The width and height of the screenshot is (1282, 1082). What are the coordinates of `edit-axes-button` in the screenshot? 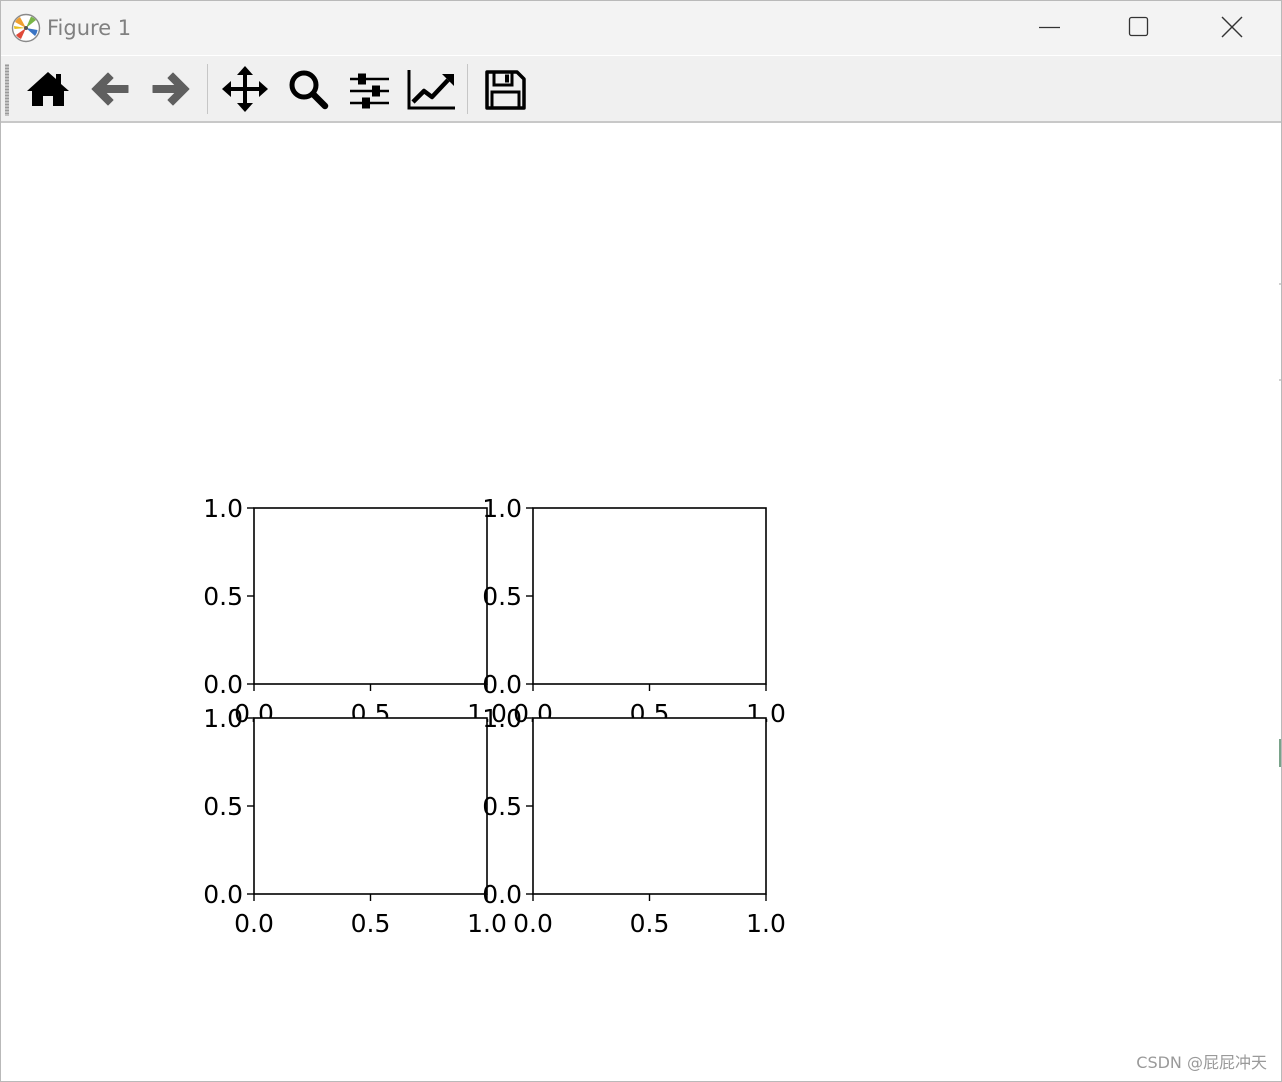 It's located at (431, 89).